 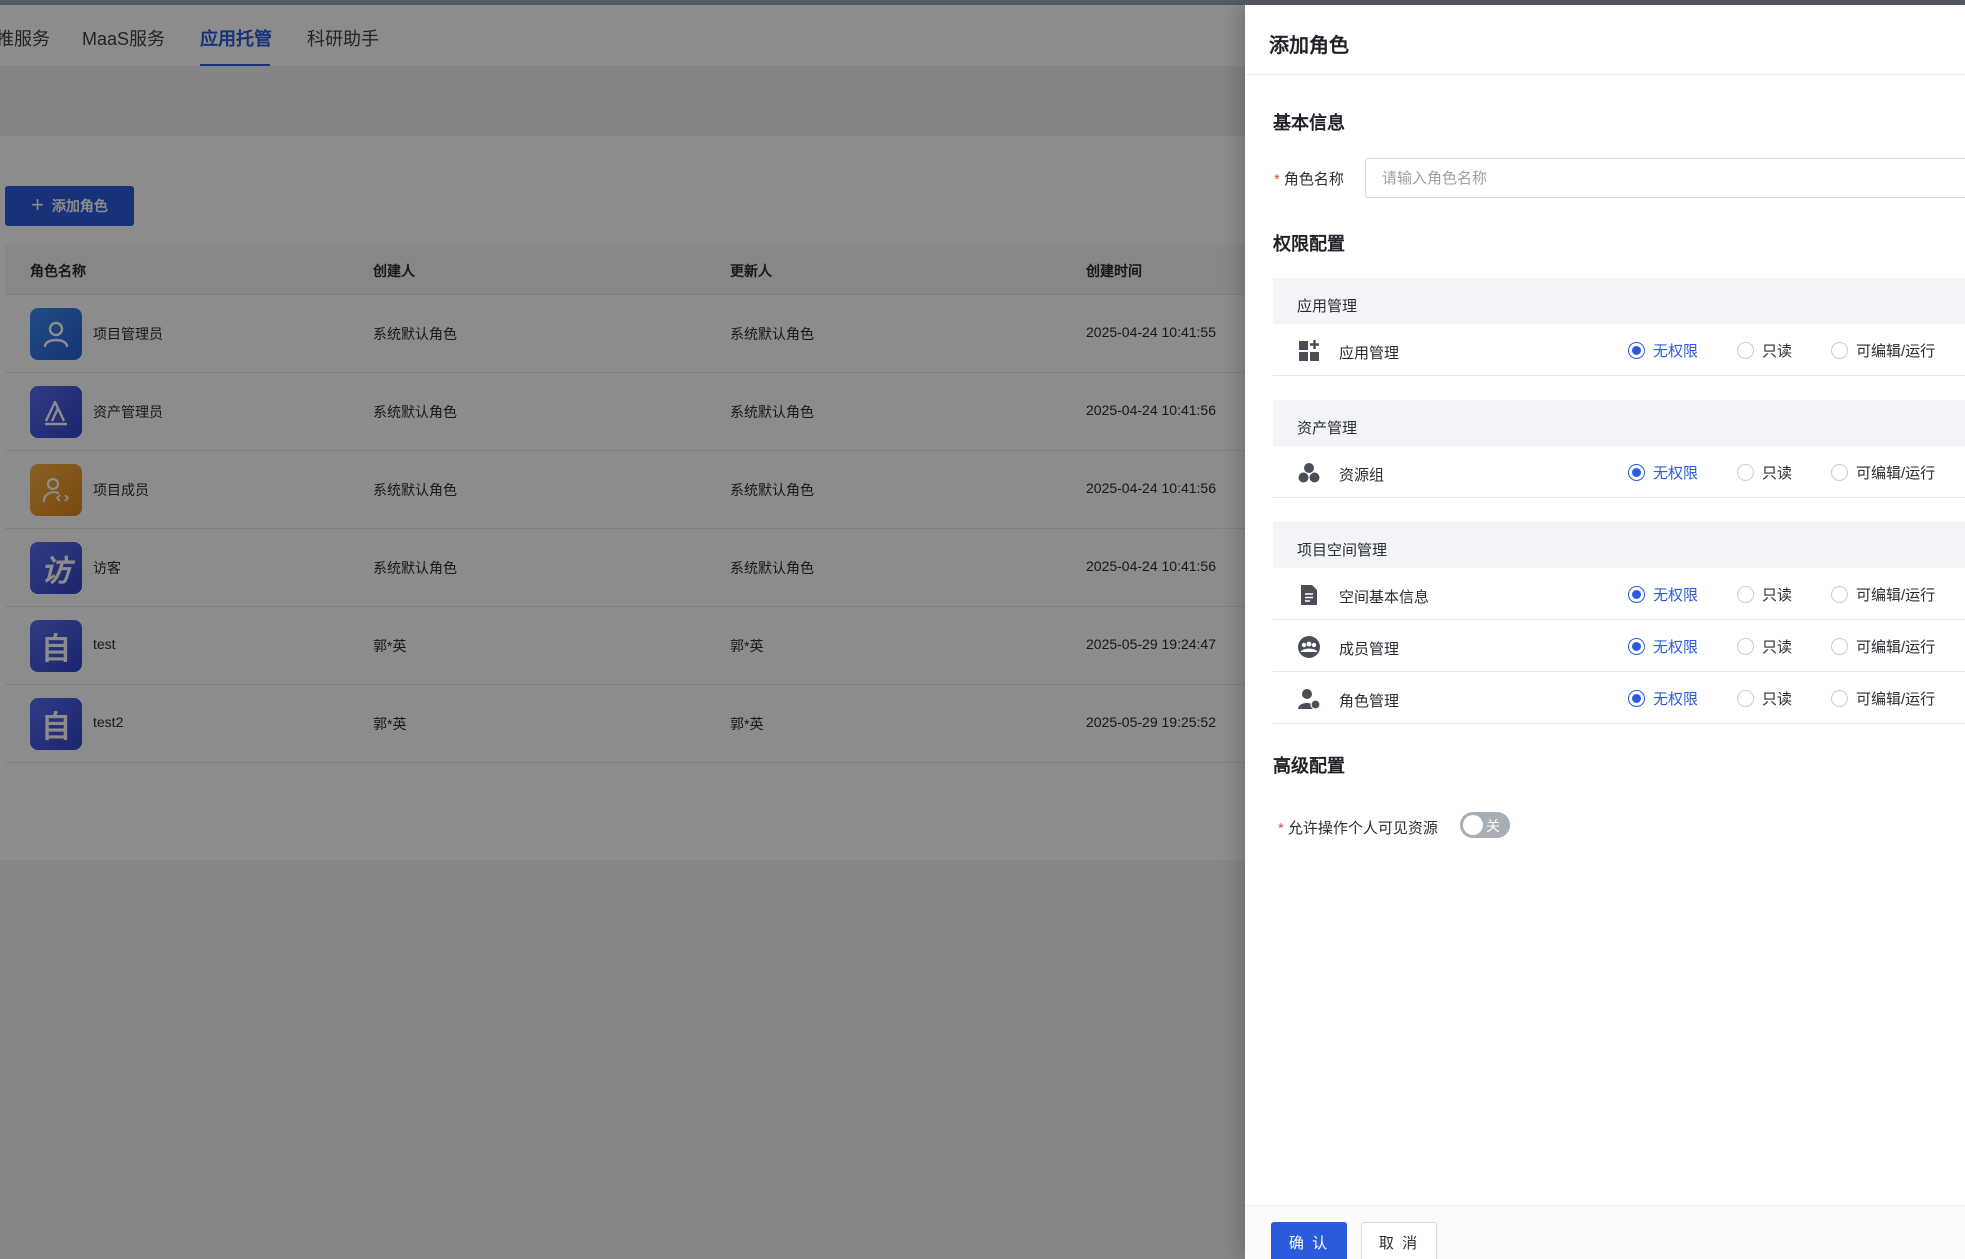 I want to click on perm-row-app-management: 应用管理 无权限 只读 可编辑/运行, so click(x=1619, y=350).